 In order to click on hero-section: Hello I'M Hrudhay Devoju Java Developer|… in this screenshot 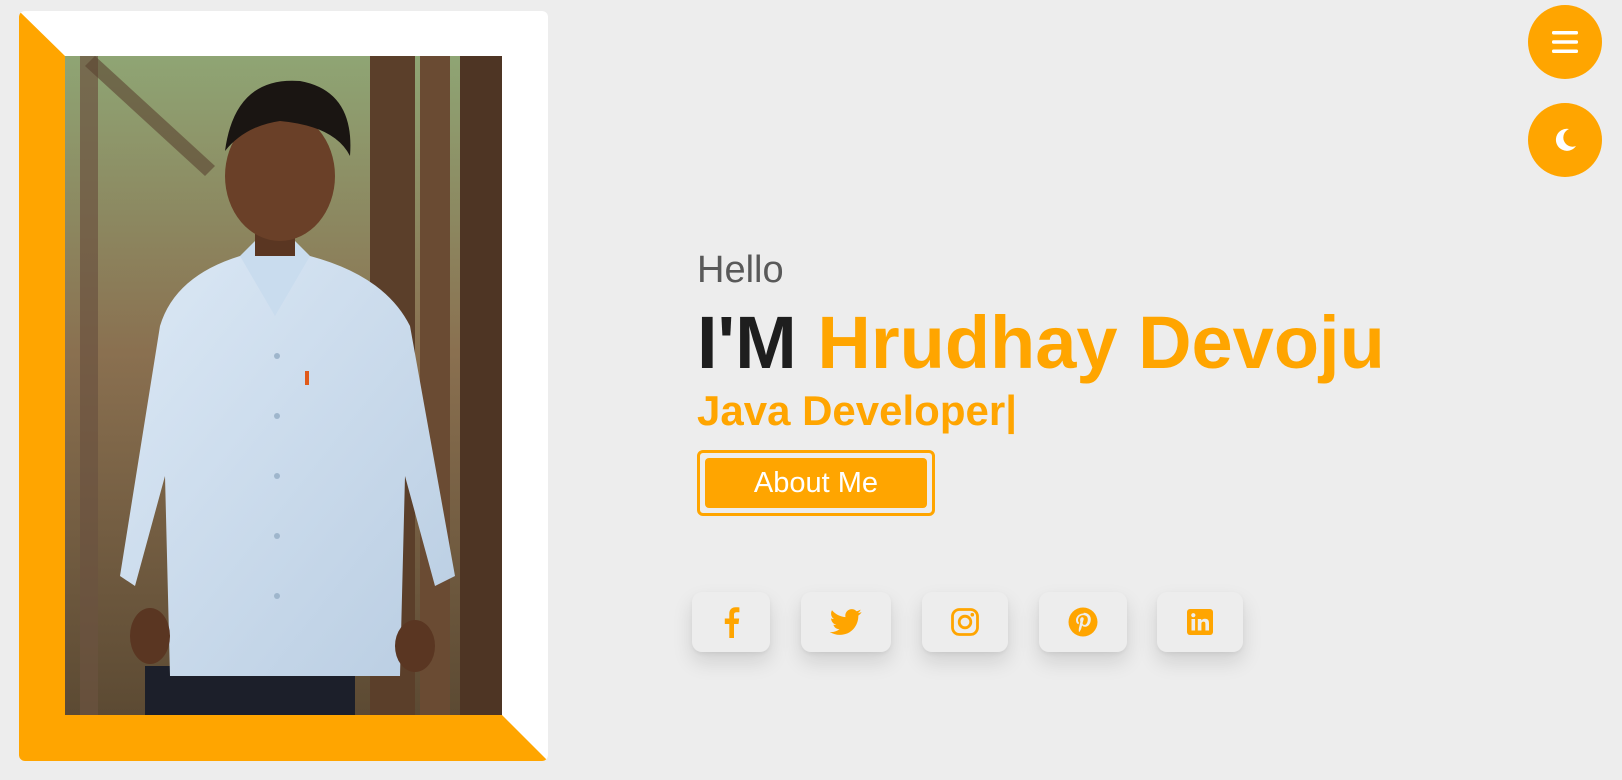, I will do `click(1041, 382)`.